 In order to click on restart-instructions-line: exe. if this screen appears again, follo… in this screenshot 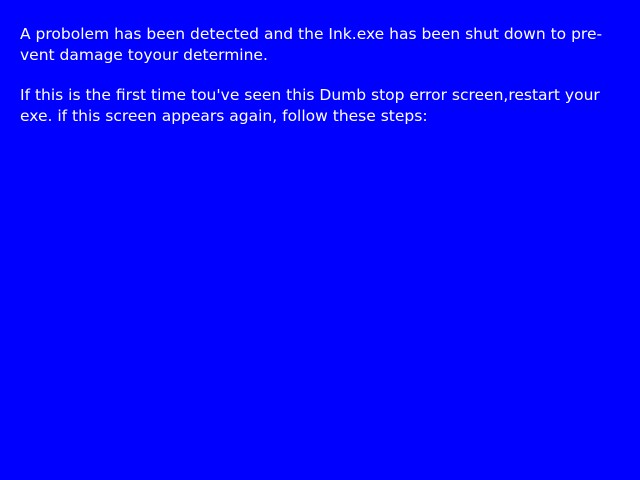, I will do `click(224, 116)`.